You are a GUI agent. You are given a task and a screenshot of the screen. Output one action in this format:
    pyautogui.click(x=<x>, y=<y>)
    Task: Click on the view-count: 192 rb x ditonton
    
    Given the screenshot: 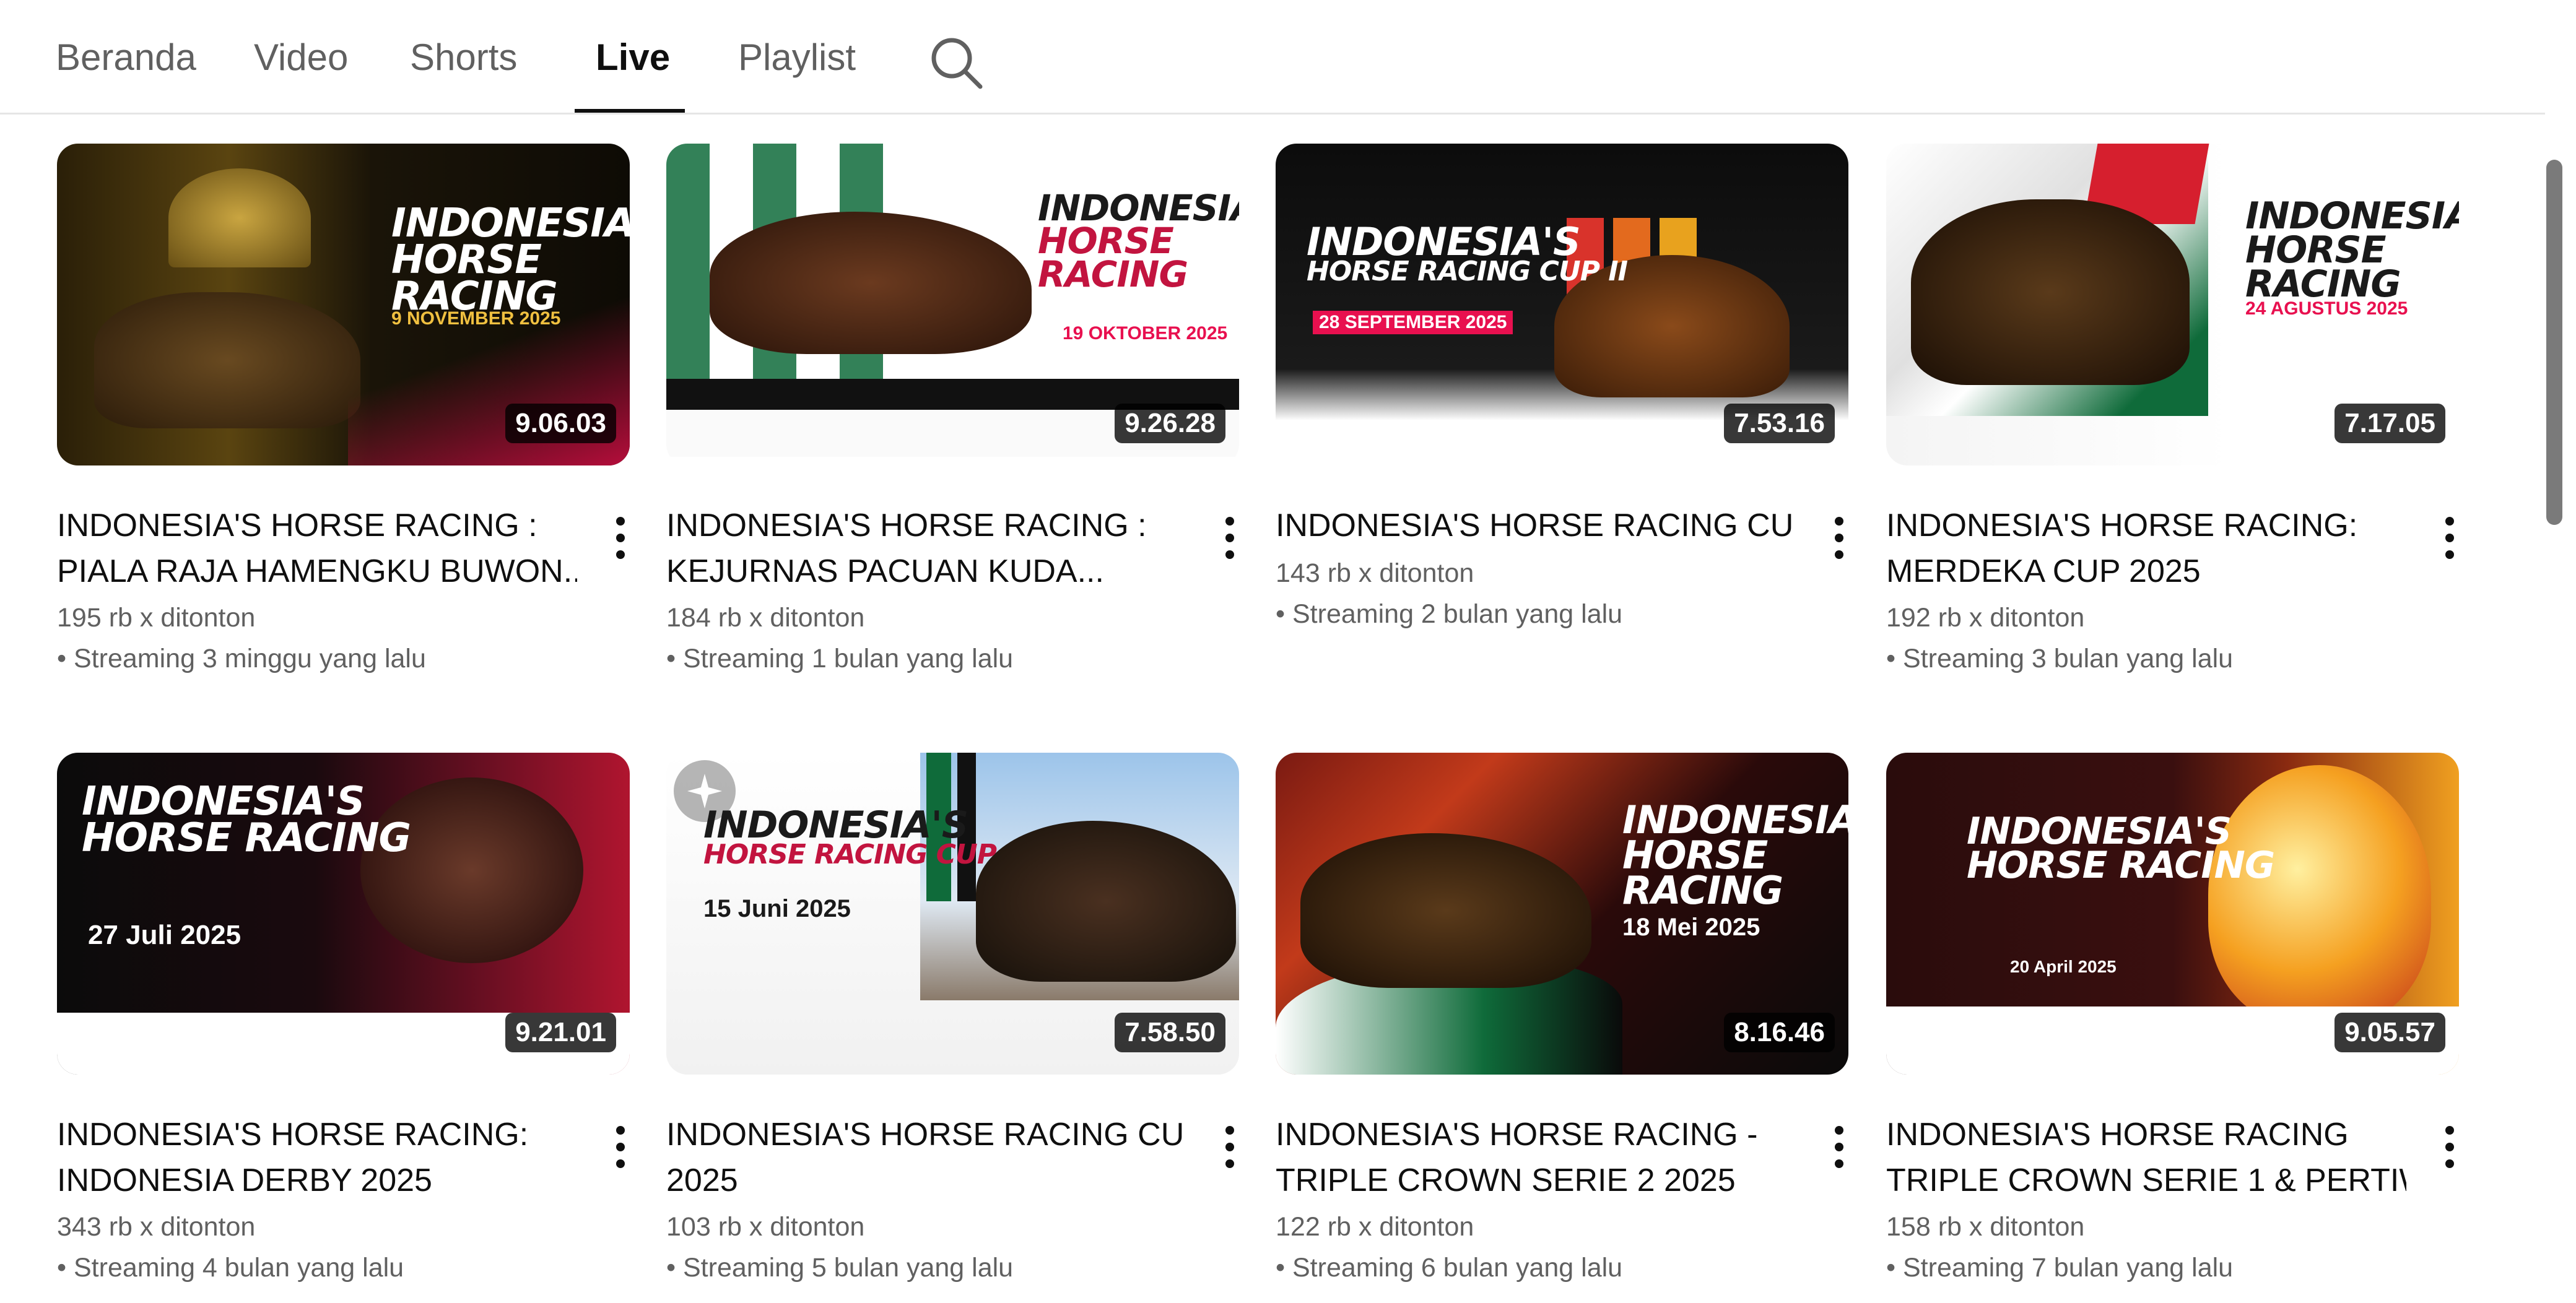 What is the action you would take?
    pyautogui.click(x=1985, y=618)
    